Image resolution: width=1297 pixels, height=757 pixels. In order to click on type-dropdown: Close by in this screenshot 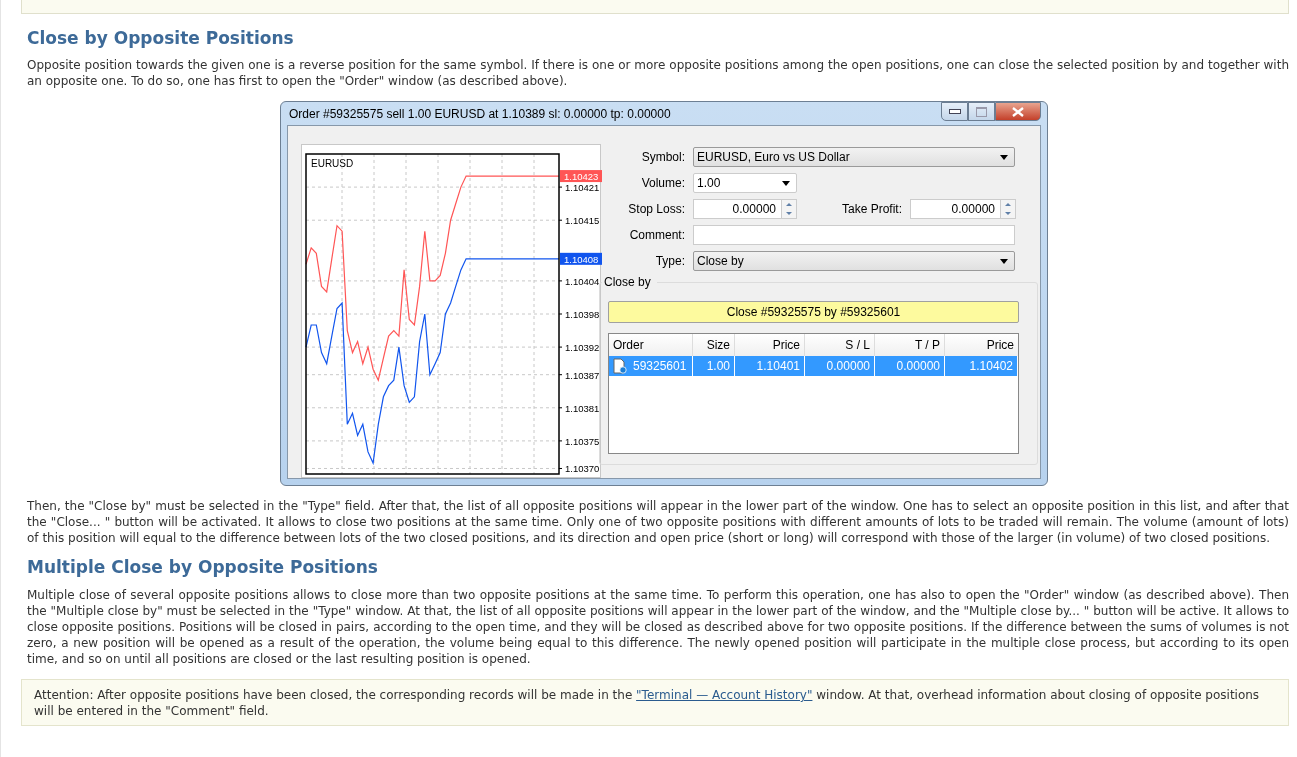, I will do `click(854, 261)`.